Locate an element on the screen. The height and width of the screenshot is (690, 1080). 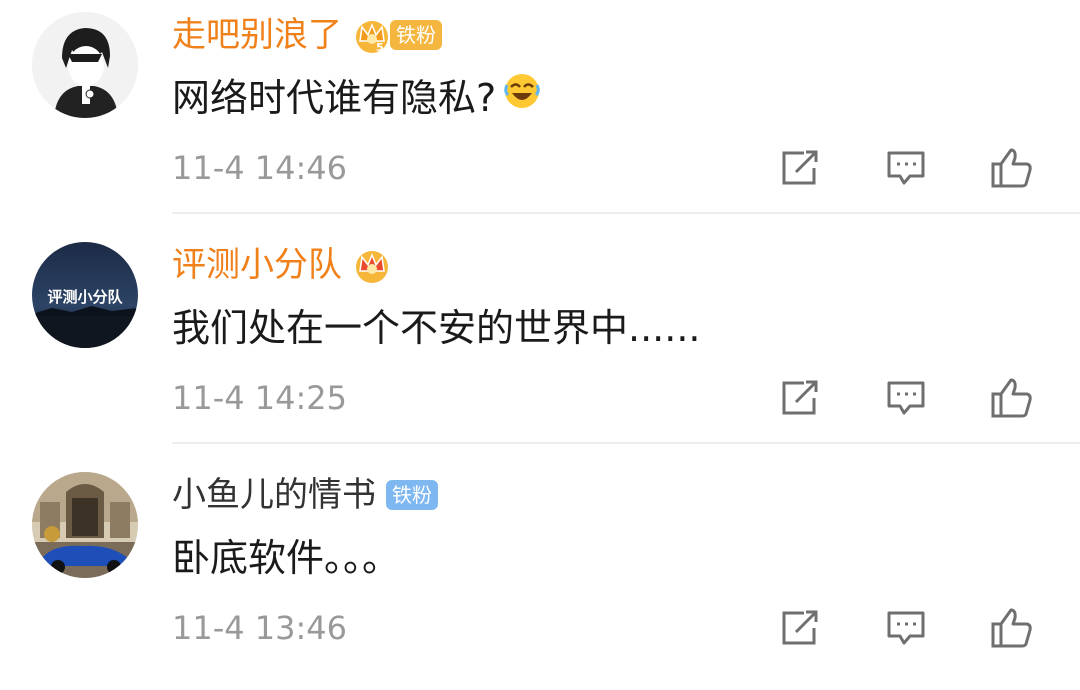
crown-icon is located at coordinates (372, 265).